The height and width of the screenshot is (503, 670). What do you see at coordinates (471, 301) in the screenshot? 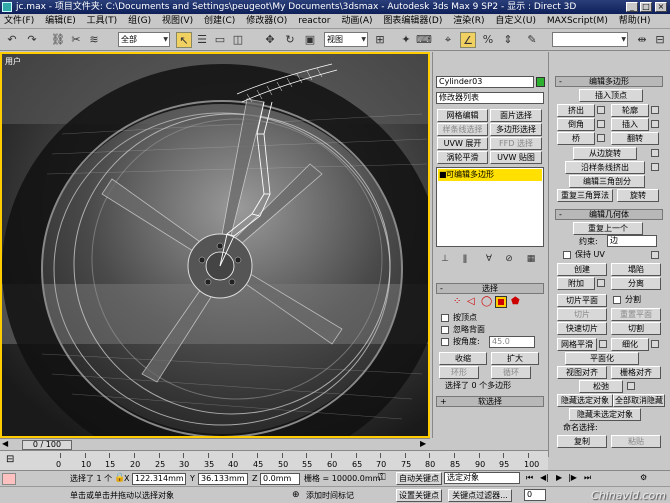
I see `edge-level-icon: ◁` at bounding box center [471, 301].